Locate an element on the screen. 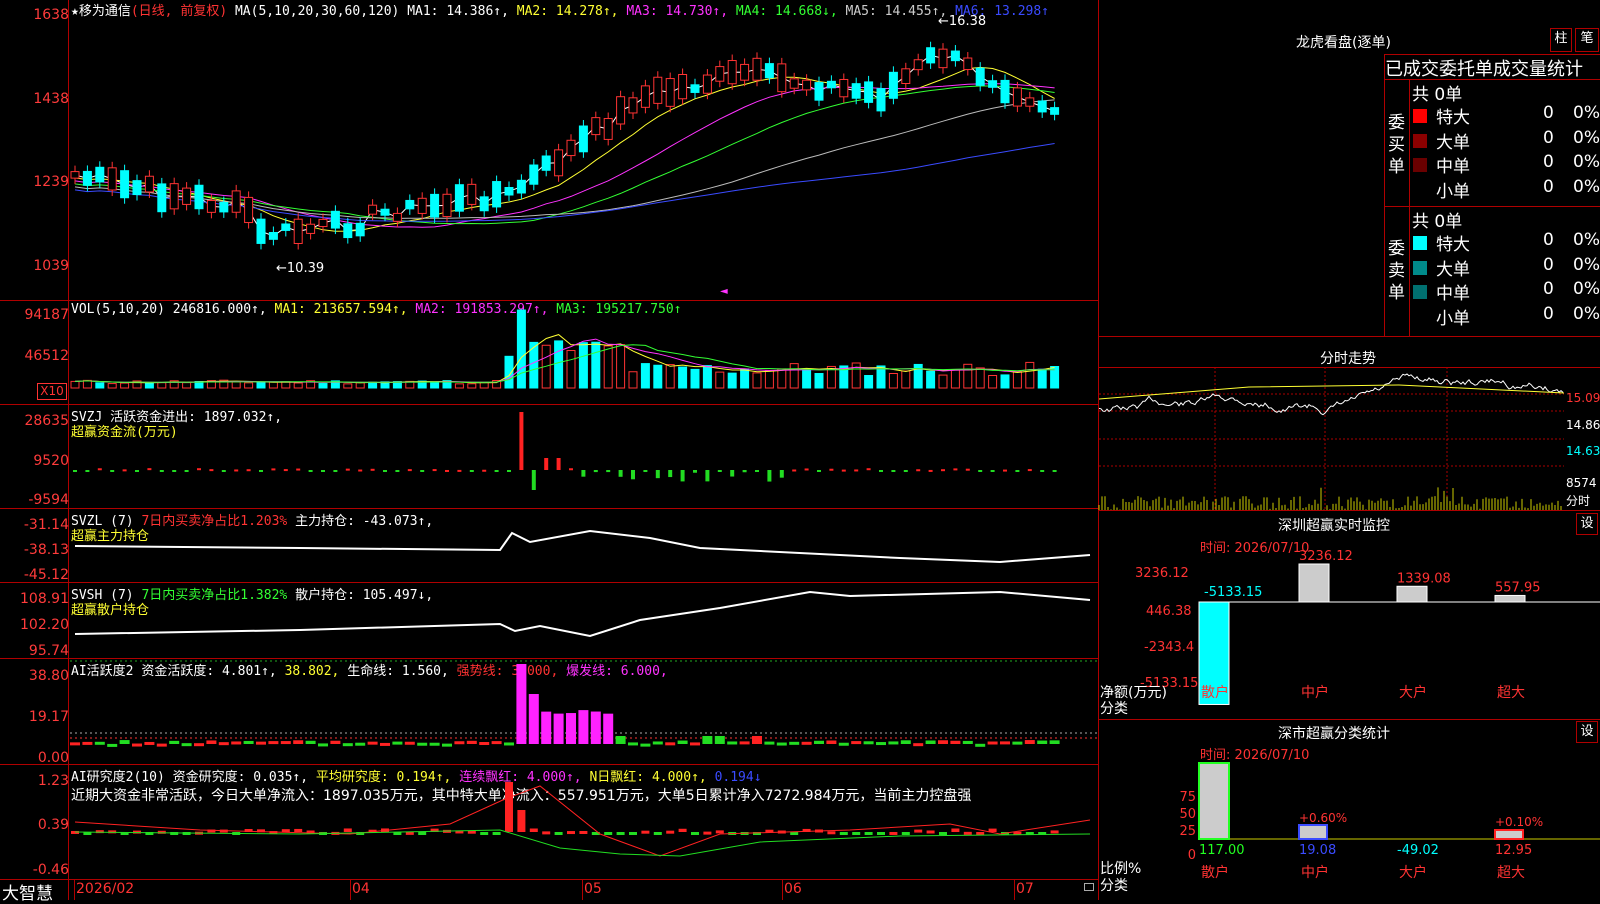 The height and width of the screenshot is (904, 1600). lock-icon is located at coordinates (1089, 887).